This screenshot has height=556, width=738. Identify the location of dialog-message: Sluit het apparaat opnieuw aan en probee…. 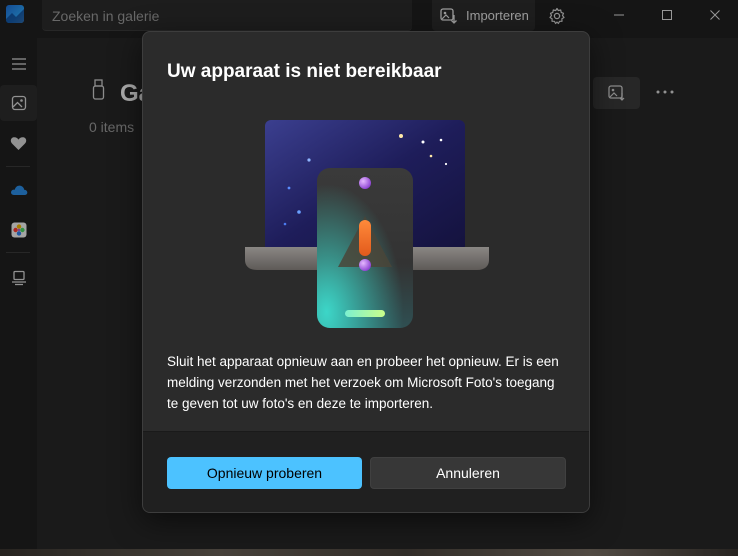
(363, 382).